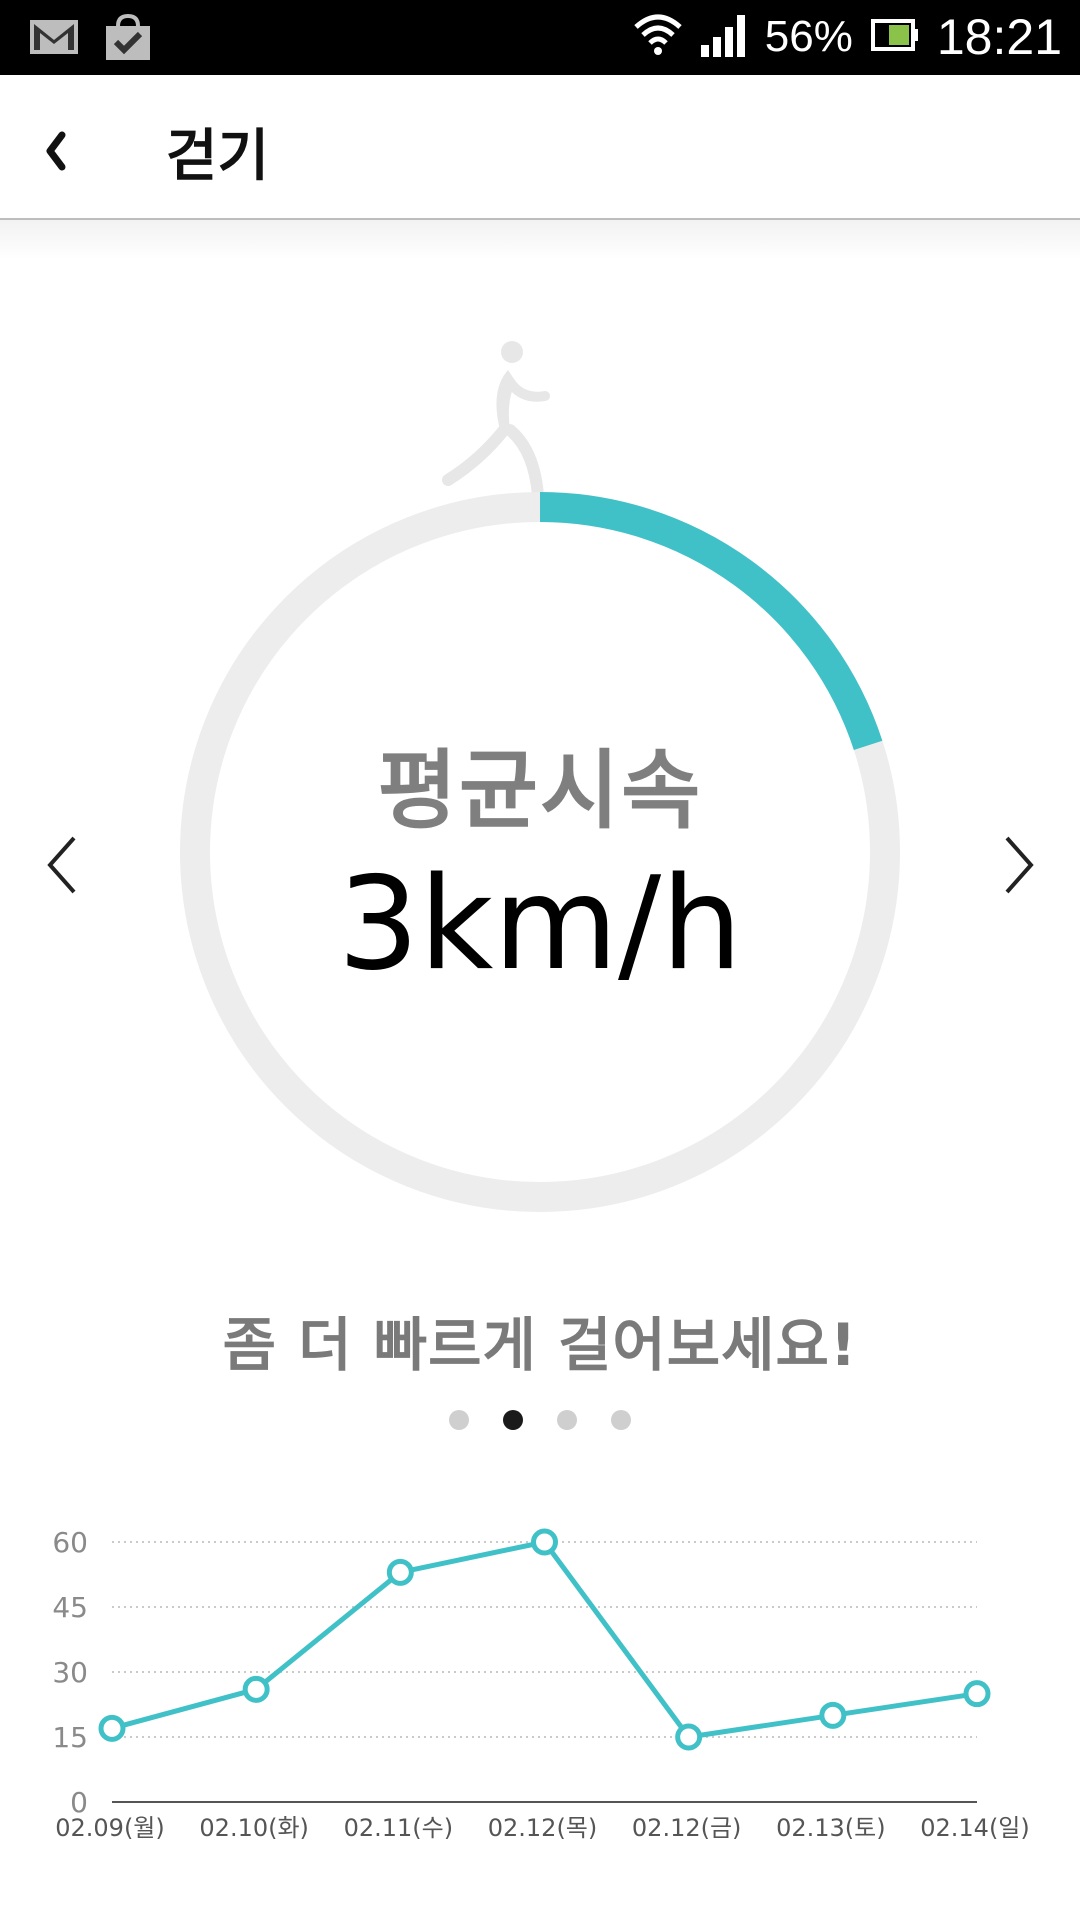 This screenshot has width=1080, height=1920. What do you see at coordinates (54, 41) in the screenshot?
I see `gmail-icon` at bounding box center [54, 41].